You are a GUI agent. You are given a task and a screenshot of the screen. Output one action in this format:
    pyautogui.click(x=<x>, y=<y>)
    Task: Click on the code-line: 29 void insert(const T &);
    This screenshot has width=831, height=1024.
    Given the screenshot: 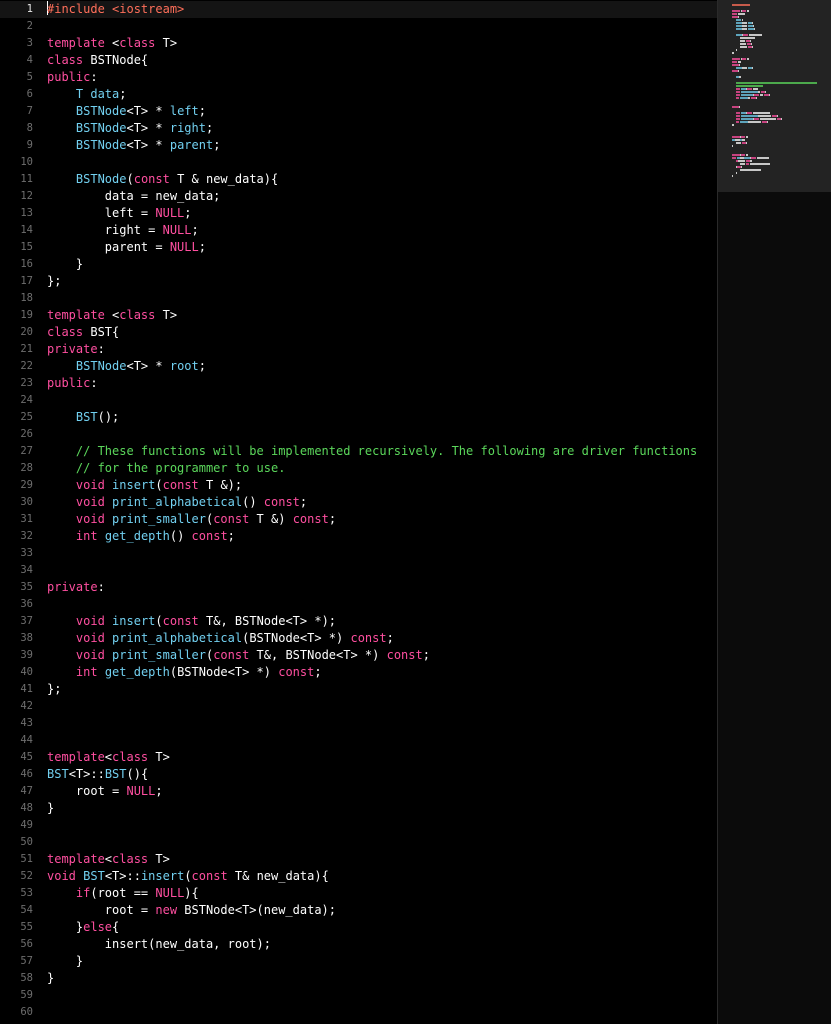 What is the action you would take?
    pyautogui.click(x=358, y=485)
    